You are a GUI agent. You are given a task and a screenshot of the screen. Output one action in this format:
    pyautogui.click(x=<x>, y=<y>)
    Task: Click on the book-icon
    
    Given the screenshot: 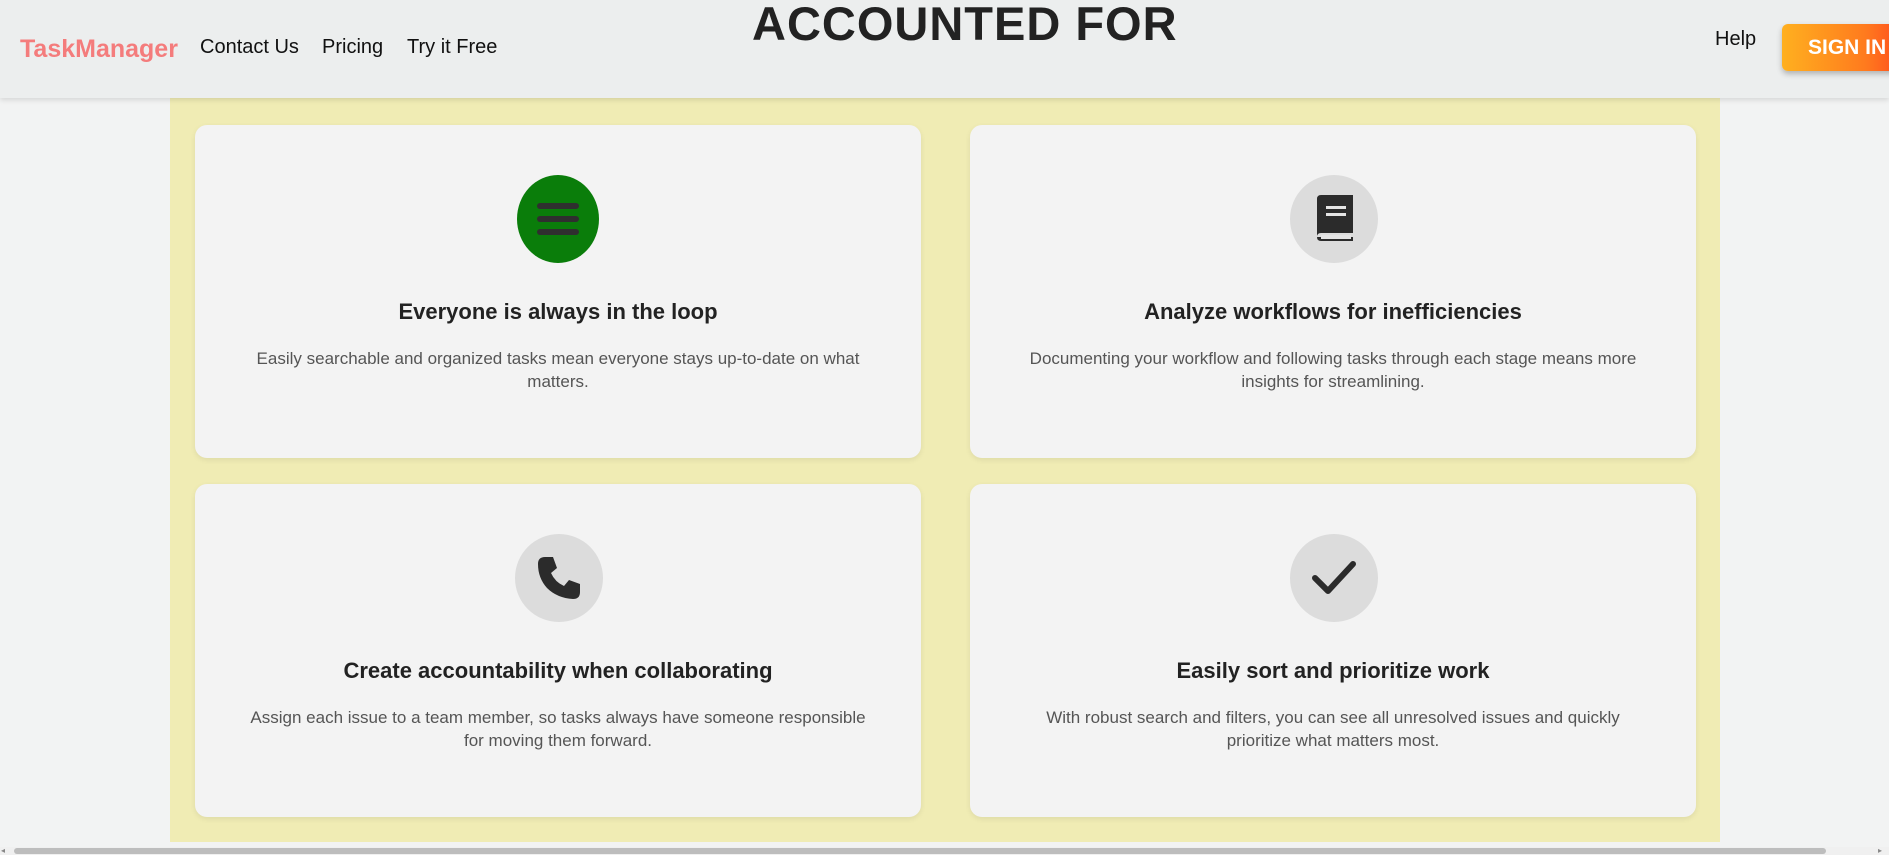 What is the action you would take?
    pyautogui.click(x=1334, y=219)
    